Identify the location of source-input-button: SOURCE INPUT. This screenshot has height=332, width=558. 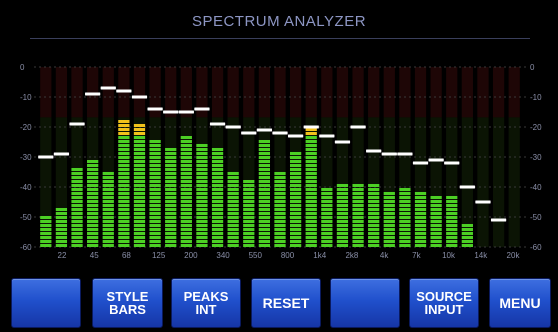
(444, 303).